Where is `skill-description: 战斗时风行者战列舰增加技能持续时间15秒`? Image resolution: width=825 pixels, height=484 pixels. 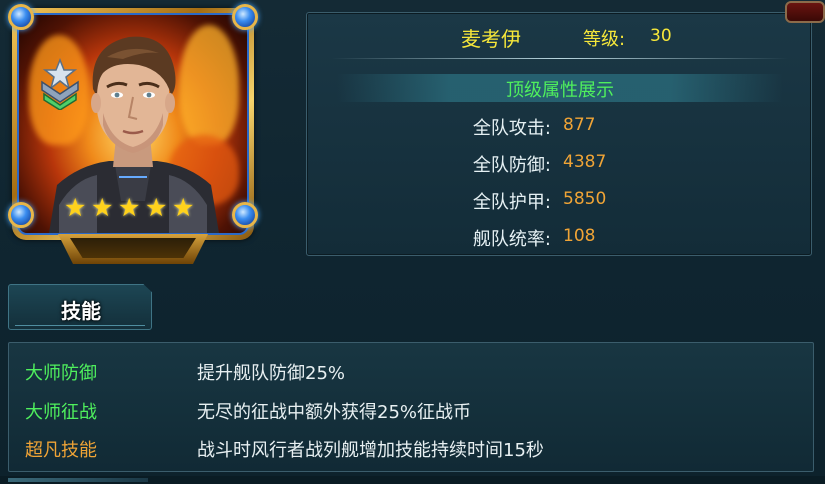
skill-description: 战斗时风行者战列舰增加技能持续时间15秒 is located at coordinates (370, 450).